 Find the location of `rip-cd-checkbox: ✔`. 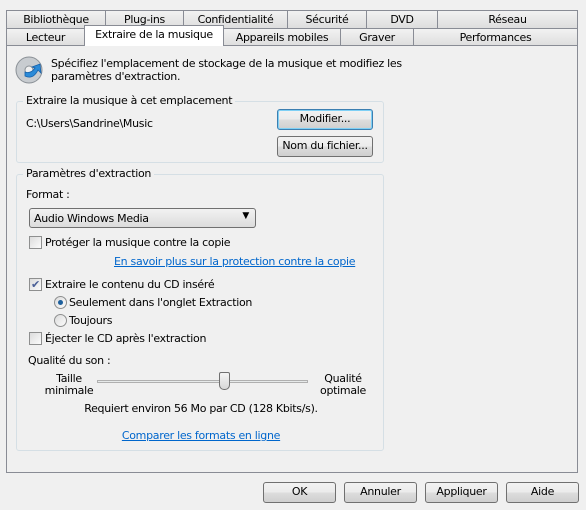

rip-cd-checkbox: ✔ is located at coordinates (35, 284).